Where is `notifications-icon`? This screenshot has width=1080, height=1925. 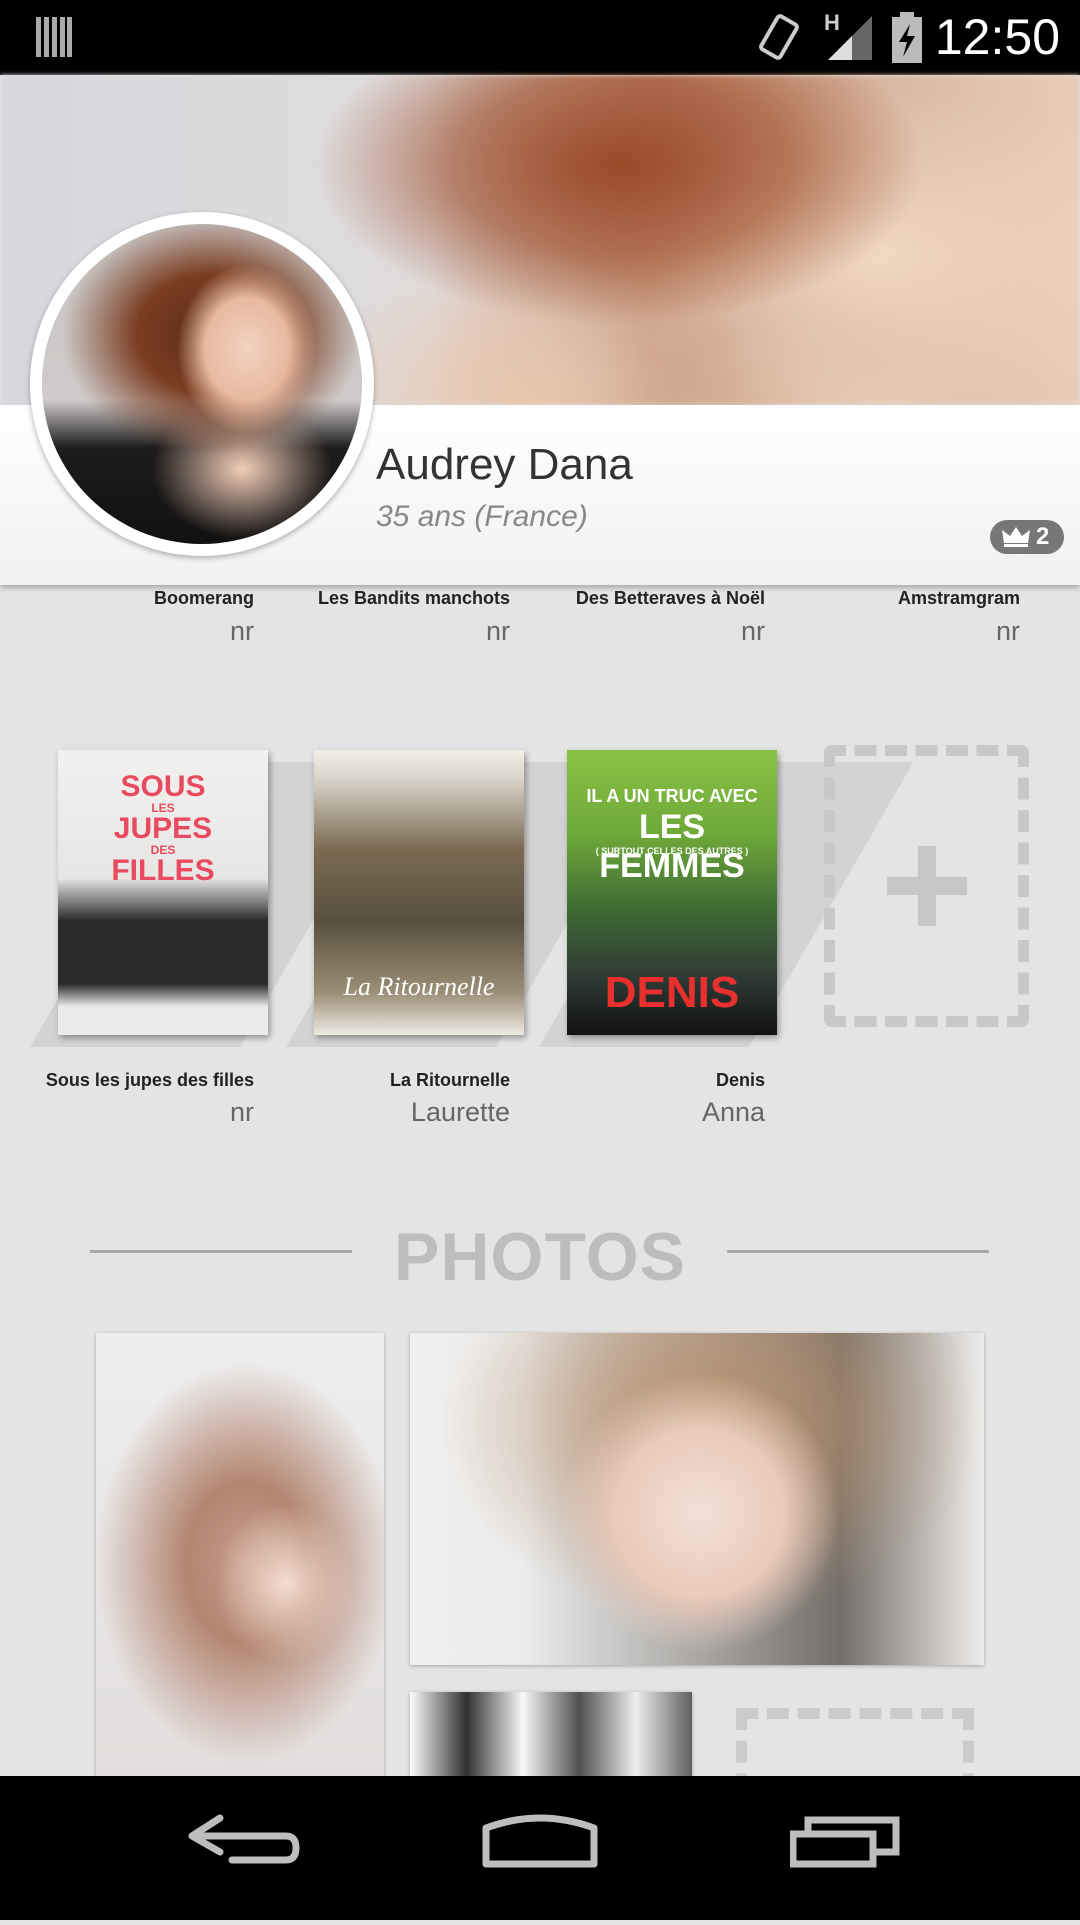
notifications-icon is located at coordinates (54, 39).